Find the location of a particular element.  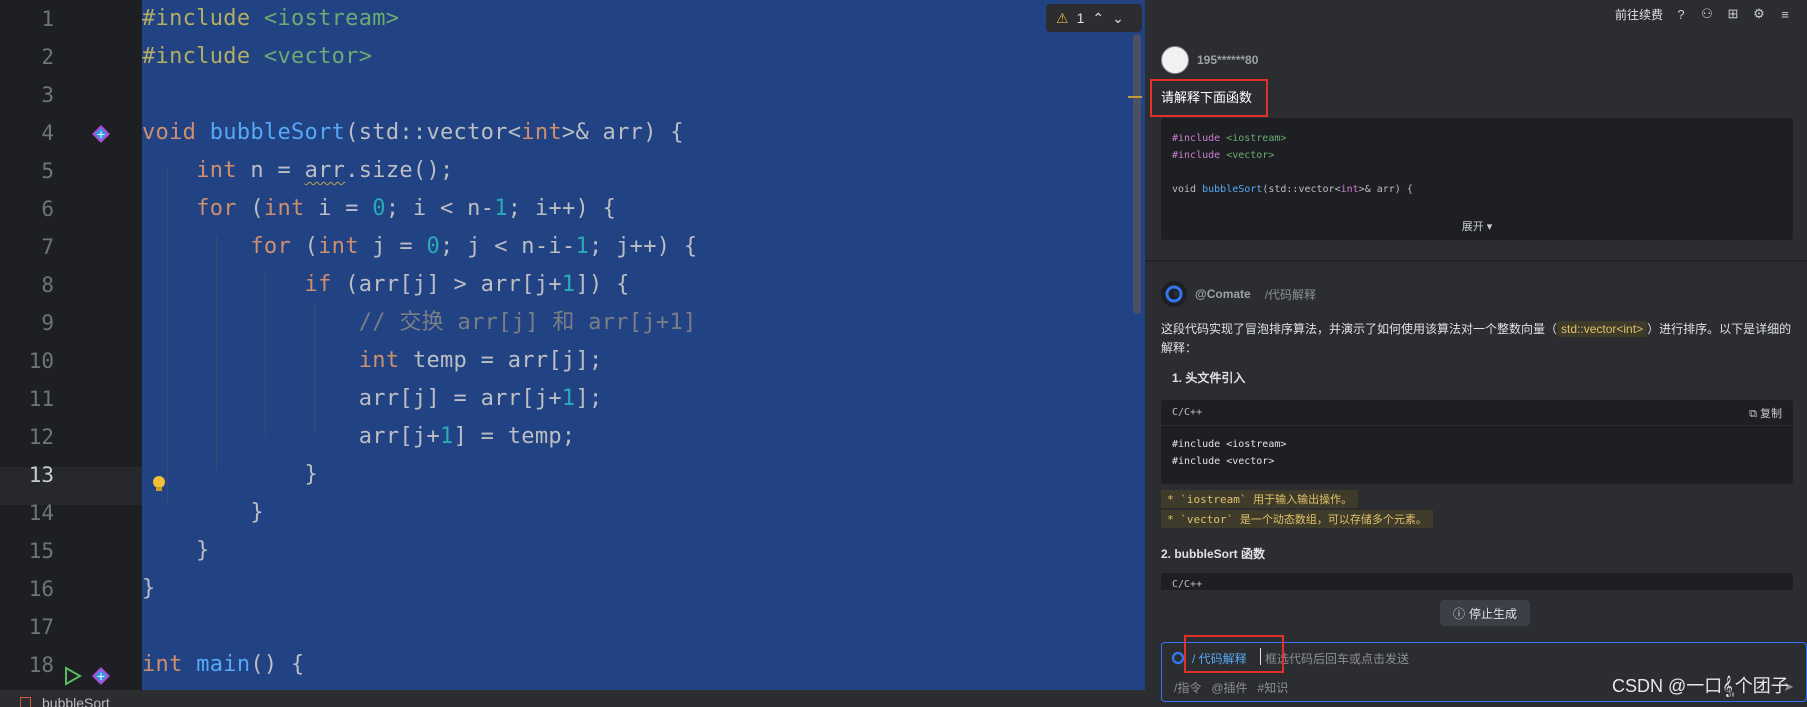

code-line: 14 } is located at coordinates (572, 513).